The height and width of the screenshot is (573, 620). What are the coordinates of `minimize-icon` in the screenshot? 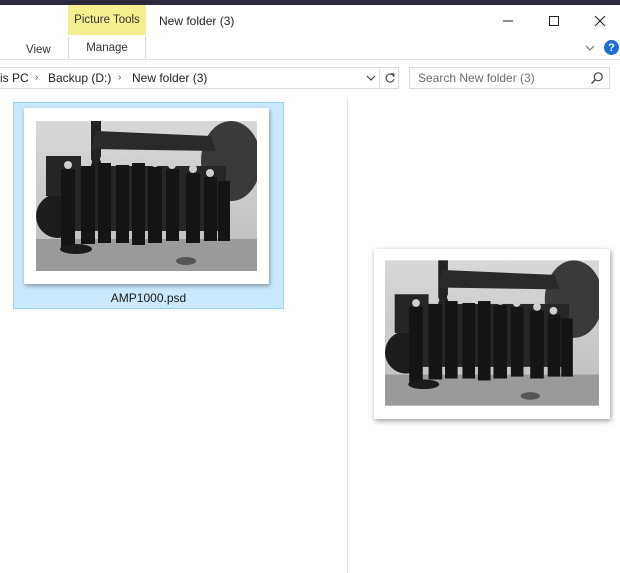 It's located at (508, 21).